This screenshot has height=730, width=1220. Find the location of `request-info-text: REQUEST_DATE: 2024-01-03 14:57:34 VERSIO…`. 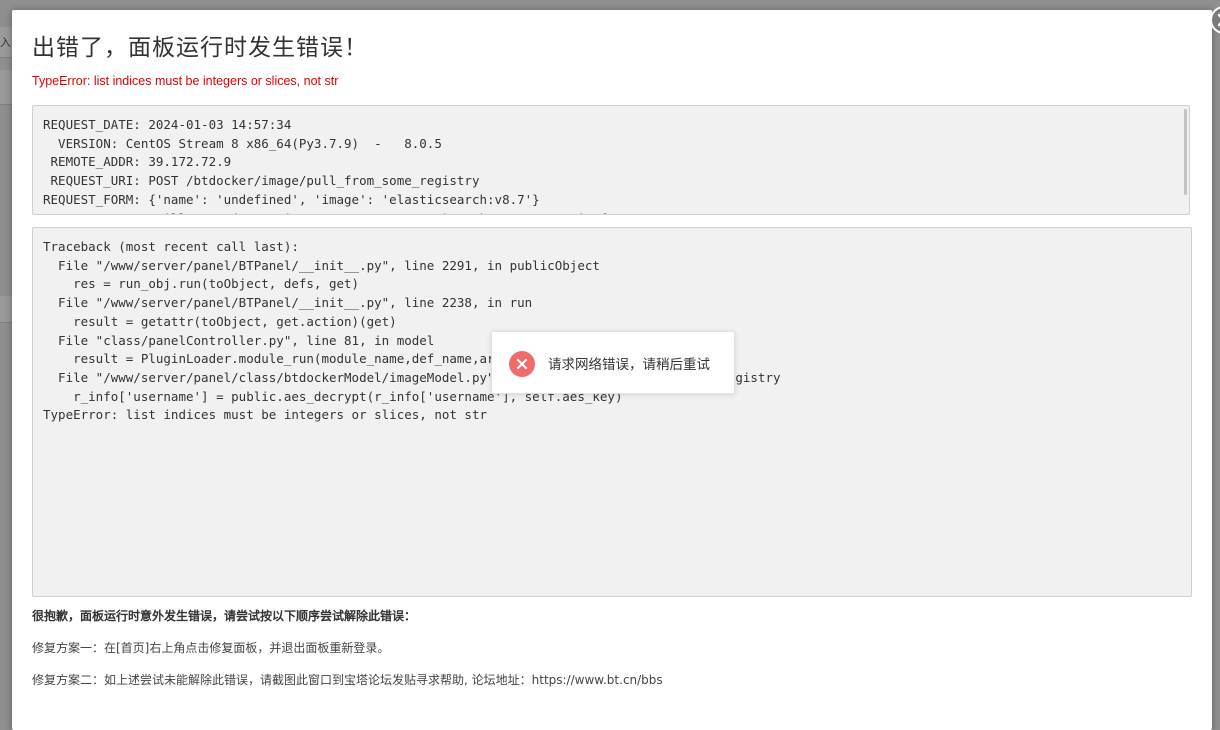

request-info-text: REQUEST_DATE: 2024-01-03 14:57:34 VERSIO… is located at coordinates (355, 165).